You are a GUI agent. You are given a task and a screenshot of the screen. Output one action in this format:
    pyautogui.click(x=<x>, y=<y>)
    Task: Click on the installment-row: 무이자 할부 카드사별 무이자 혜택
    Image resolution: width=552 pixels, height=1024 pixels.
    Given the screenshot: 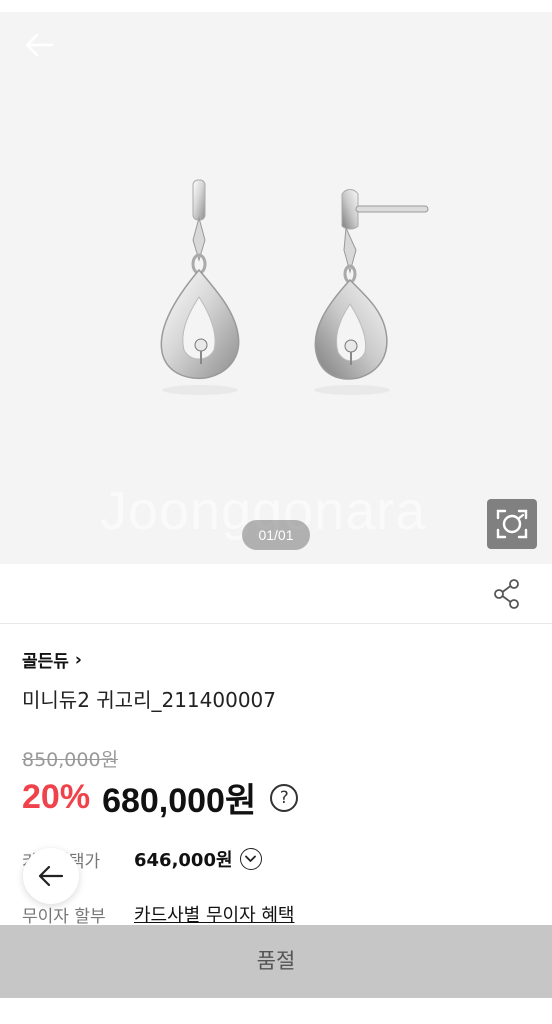 What is the action you would take?
    pyautogui.click(x=158, y=914)
    